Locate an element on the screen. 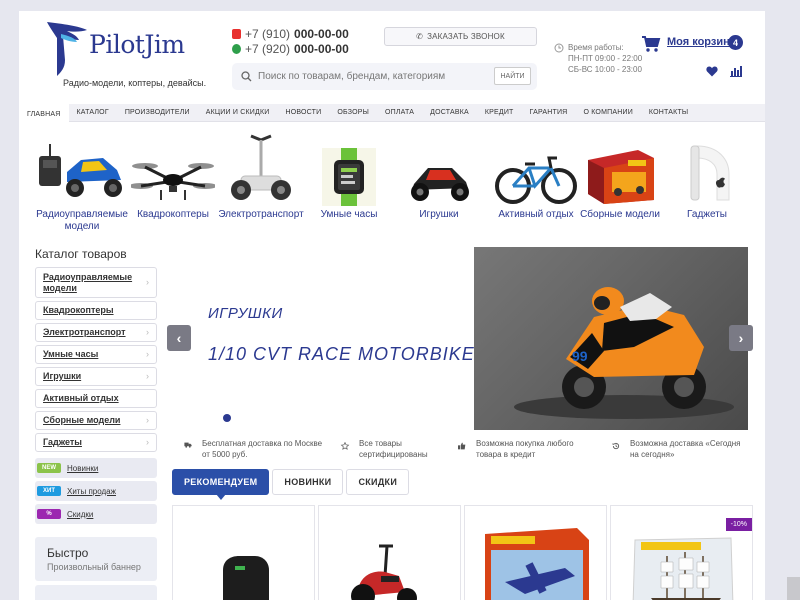 The image size is (800, 600). sidebar-item-active-rest: Активный отдых is located at coordinates (96, 398).